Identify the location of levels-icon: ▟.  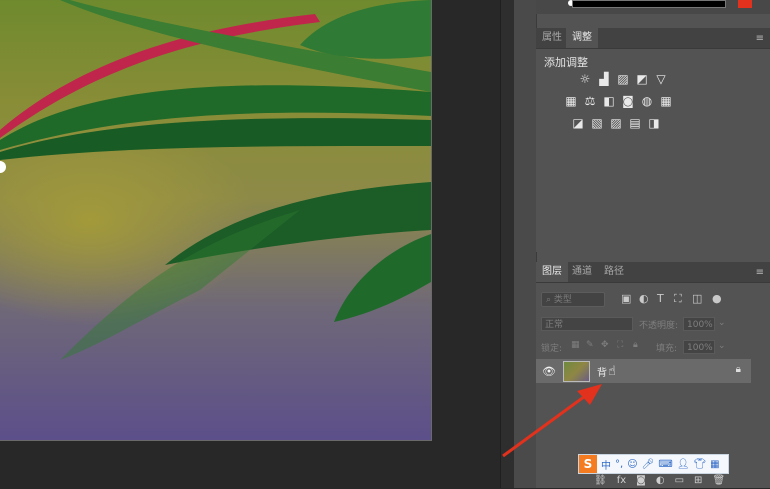
(604, 79).